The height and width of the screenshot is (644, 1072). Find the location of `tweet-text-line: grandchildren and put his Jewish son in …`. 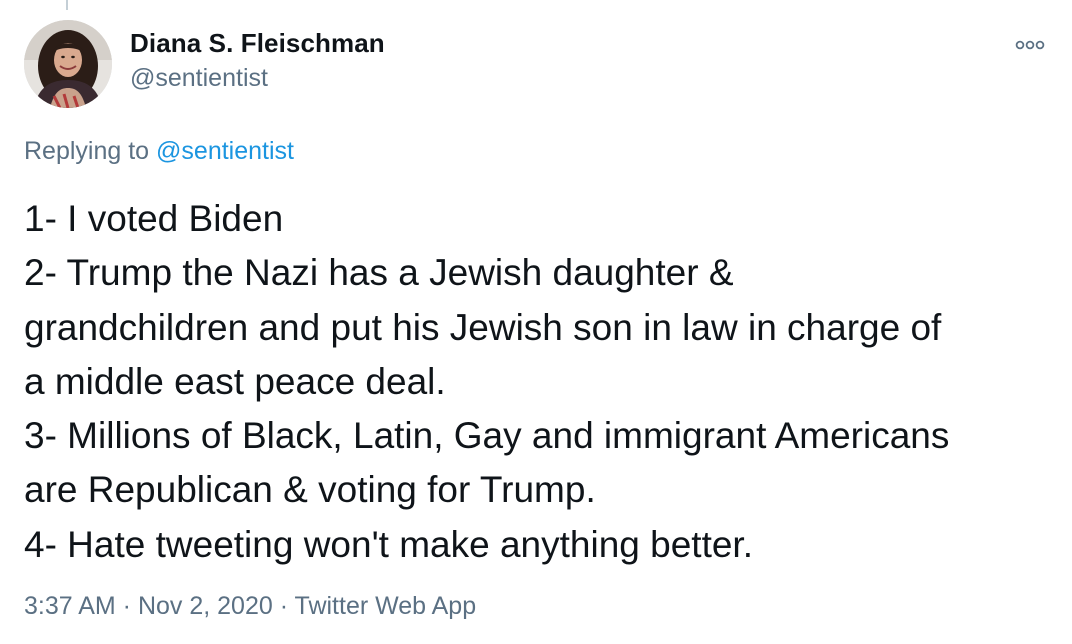

tweet-text-line: grandchildren and put his Jewish son in … is located at coordinates (483, 327).